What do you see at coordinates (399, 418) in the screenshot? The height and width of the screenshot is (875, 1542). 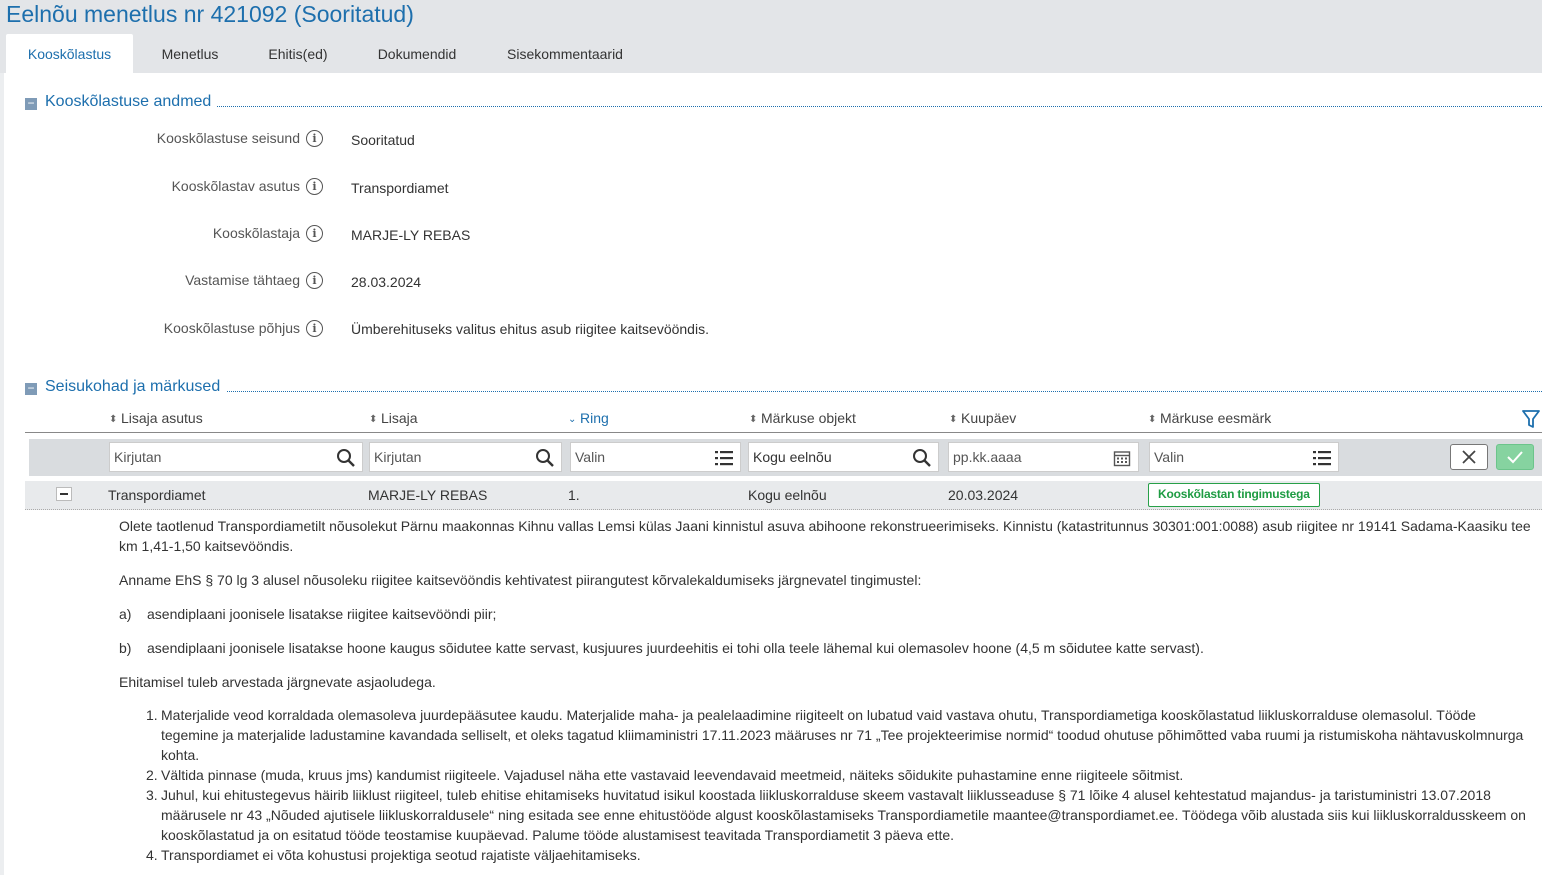 I see `column-label: Lisaja` at bounding box center [399, 418].